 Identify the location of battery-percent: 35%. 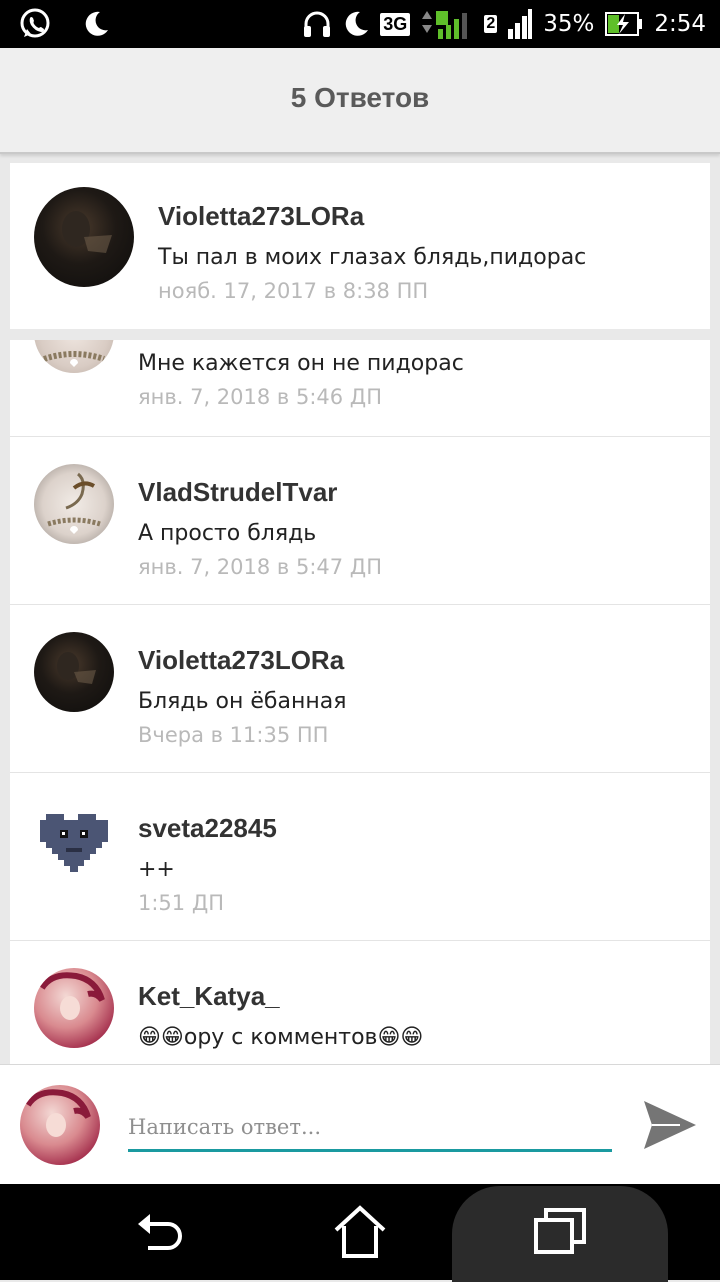
(569, 24).